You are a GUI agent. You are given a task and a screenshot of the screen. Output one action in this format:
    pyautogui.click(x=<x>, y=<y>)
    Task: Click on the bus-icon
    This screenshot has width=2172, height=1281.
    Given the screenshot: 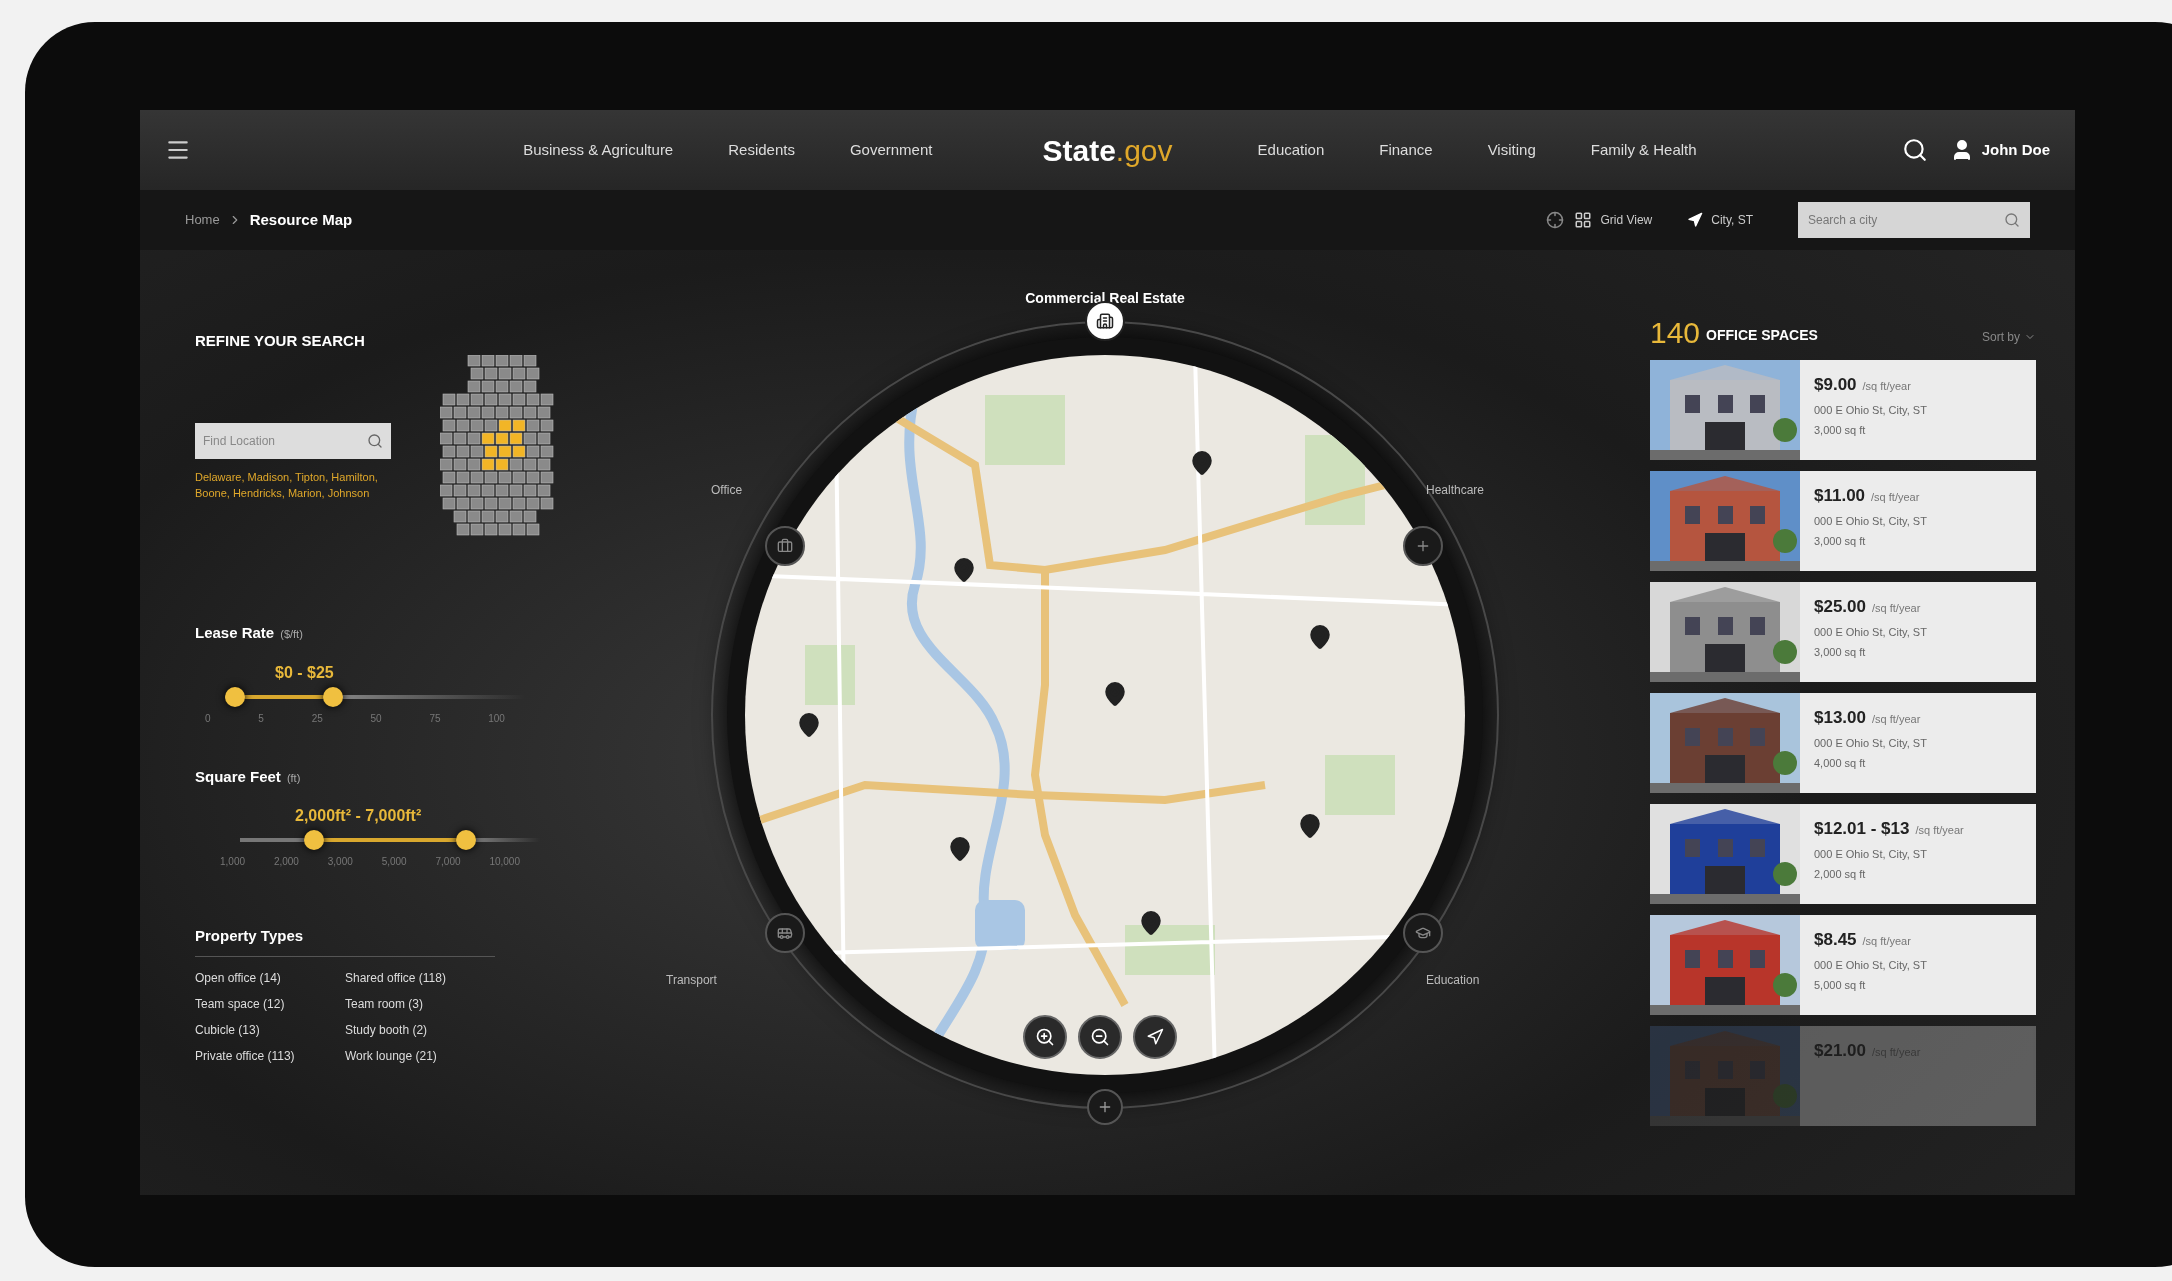 What is the action you would take?
    pyautogui.click(x=785, y=933)
    